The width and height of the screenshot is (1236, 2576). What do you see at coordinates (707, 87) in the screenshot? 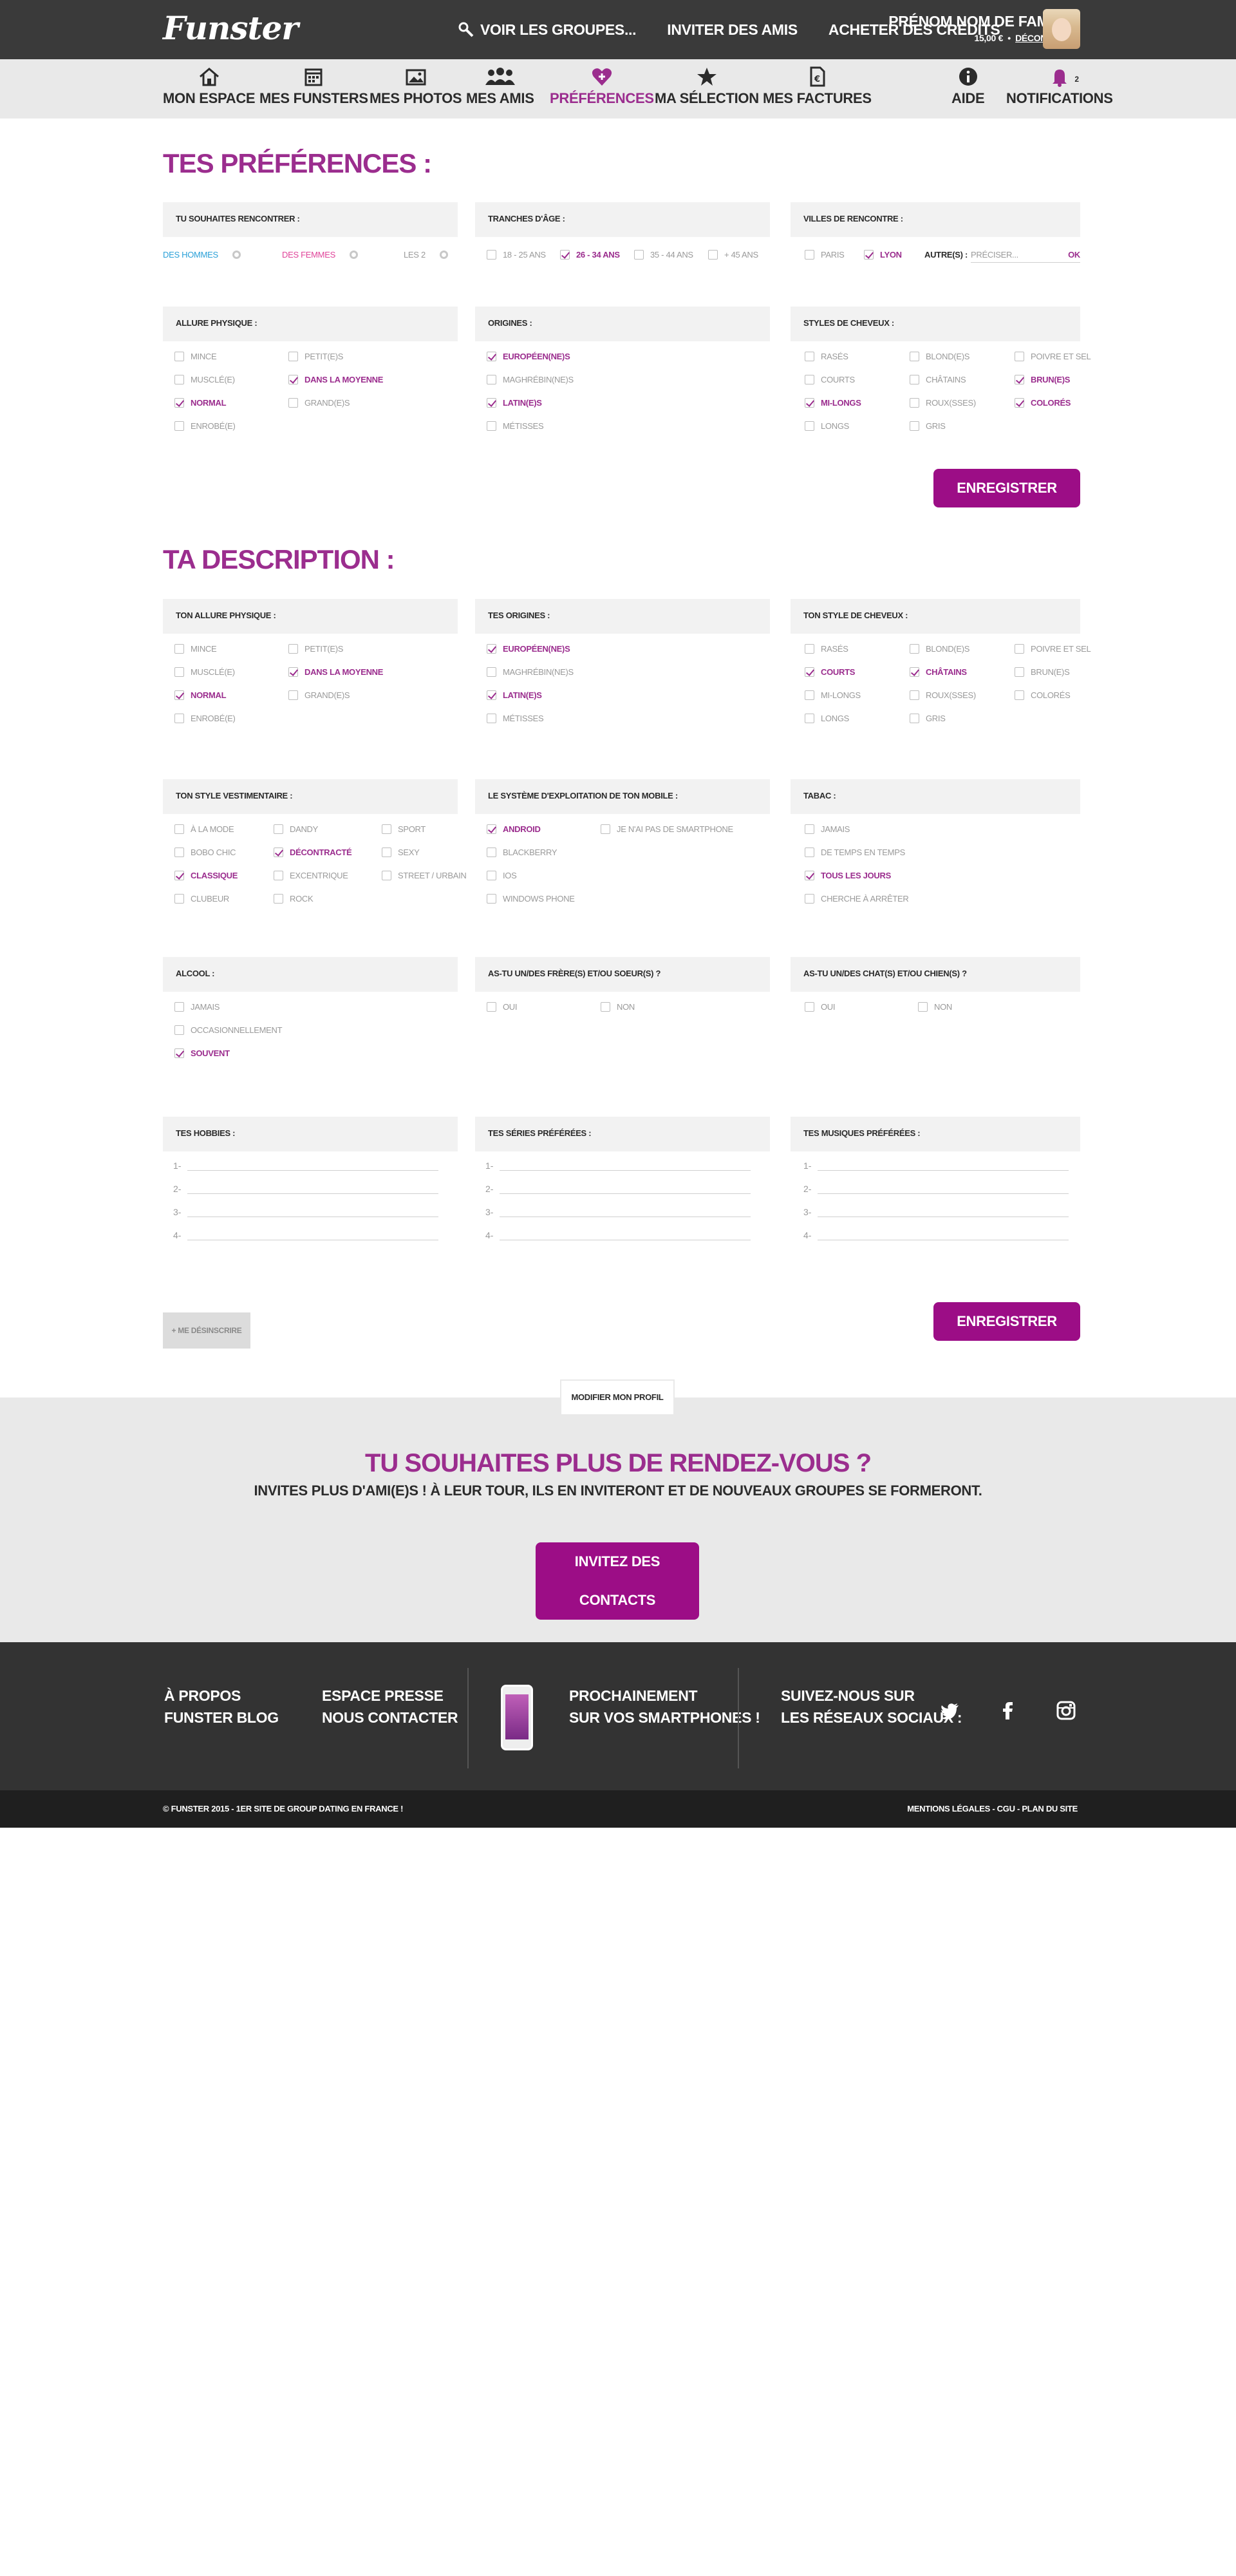
I see `nav-ma-selection: Ma sélection` at bounding box center [707, 87].